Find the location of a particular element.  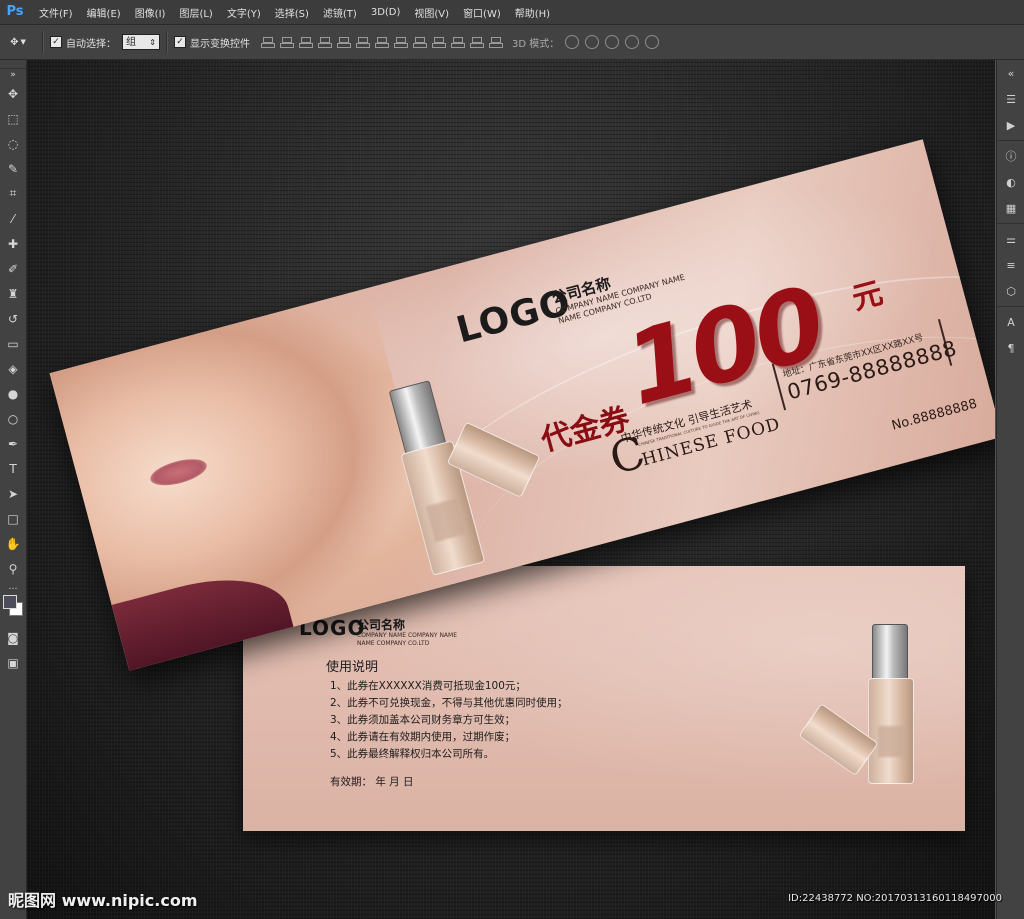

properties-panel-icon: ≡ is located at coordinates (1010, 265).